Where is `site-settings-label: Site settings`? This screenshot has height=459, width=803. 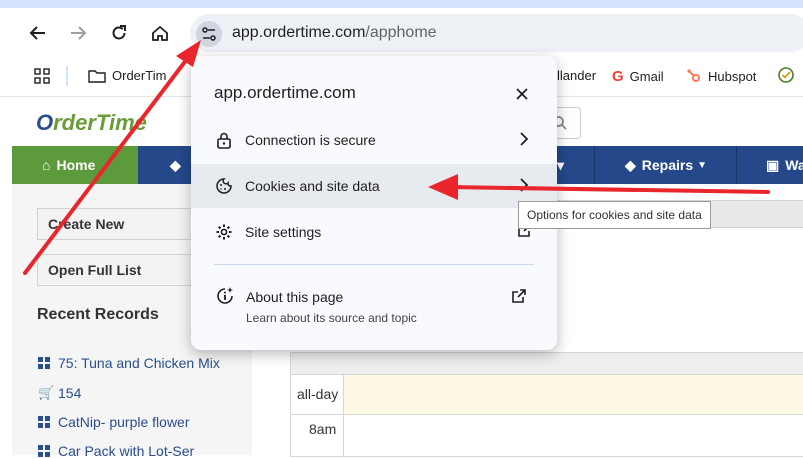
site-settings-label: Site settings is located at coordinates (283, 232).